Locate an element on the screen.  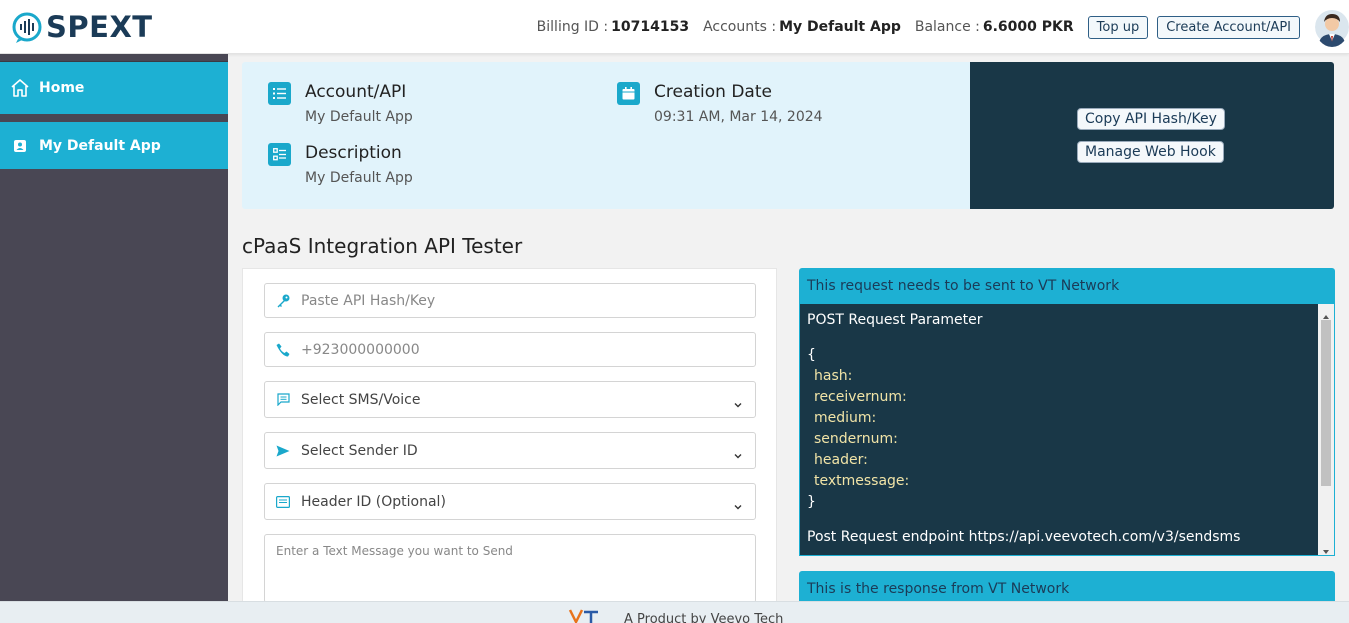
copy-api-hash-button: Copy API Hash/Key is located at coordinates (1151, 119).